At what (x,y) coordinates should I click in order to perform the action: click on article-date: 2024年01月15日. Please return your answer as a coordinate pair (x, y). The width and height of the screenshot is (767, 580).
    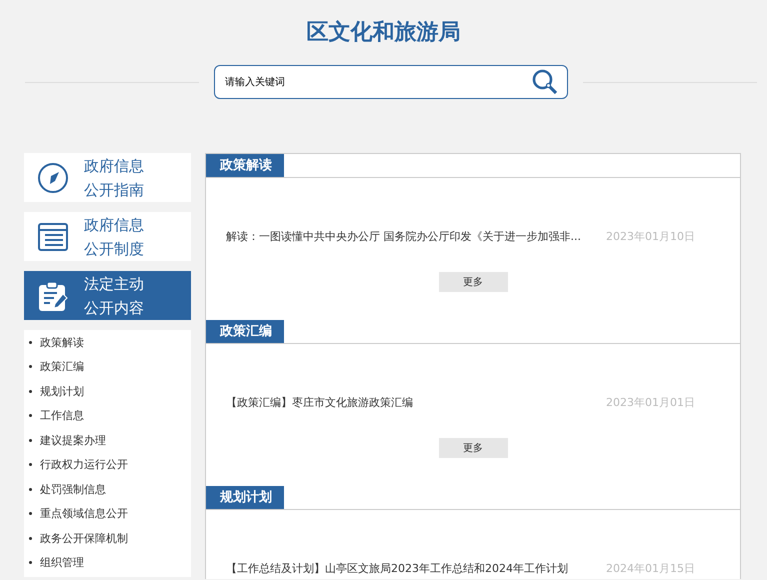
    Looking at the image, I should click on (650, 568).